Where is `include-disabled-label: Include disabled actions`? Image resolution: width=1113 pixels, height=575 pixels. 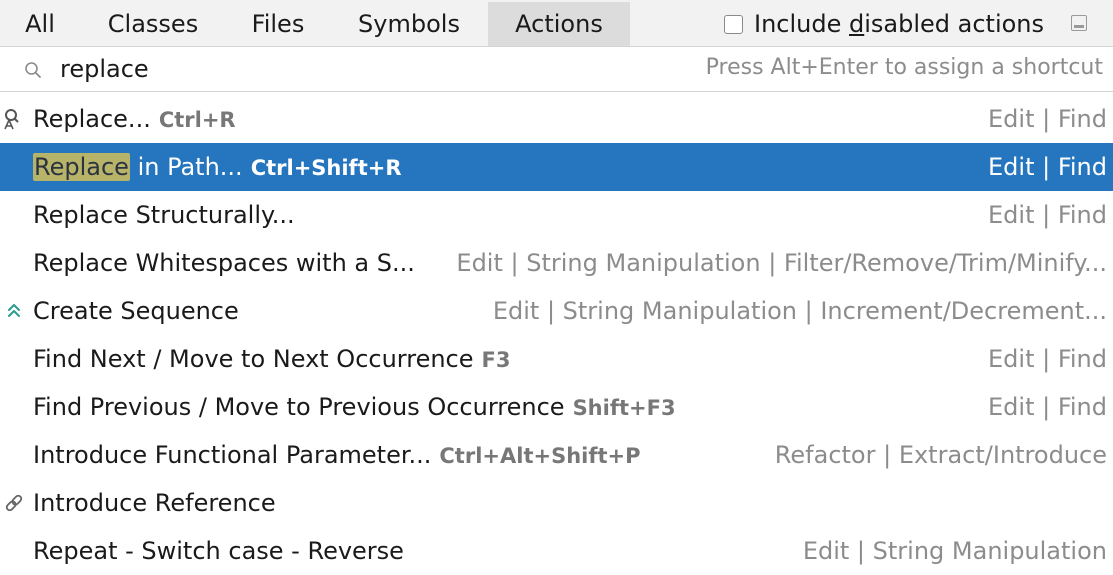 include-disabled-label: Include disabled actions is located at coordinates (899, 24).